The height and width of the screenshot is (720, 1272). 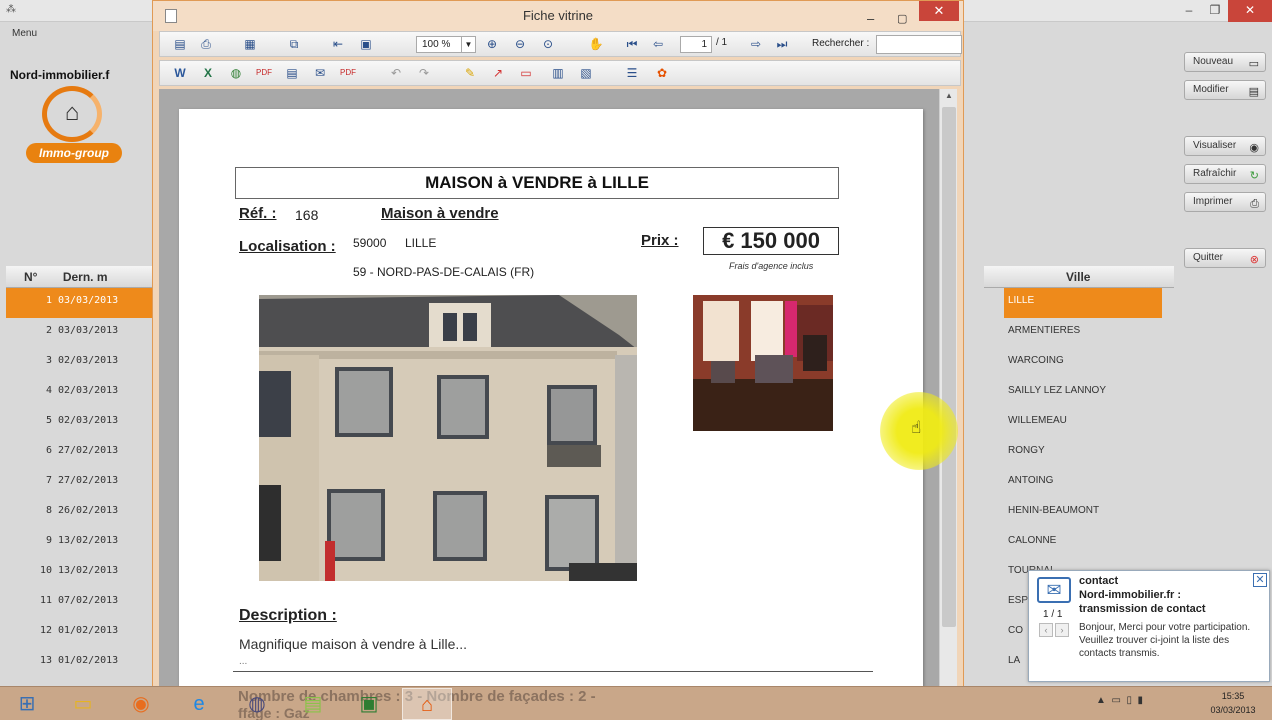 What do you see at coordinates (88, 360) in the screenshot?
I see `row-date: 02/03/2013` at bounding box center [88, 360].